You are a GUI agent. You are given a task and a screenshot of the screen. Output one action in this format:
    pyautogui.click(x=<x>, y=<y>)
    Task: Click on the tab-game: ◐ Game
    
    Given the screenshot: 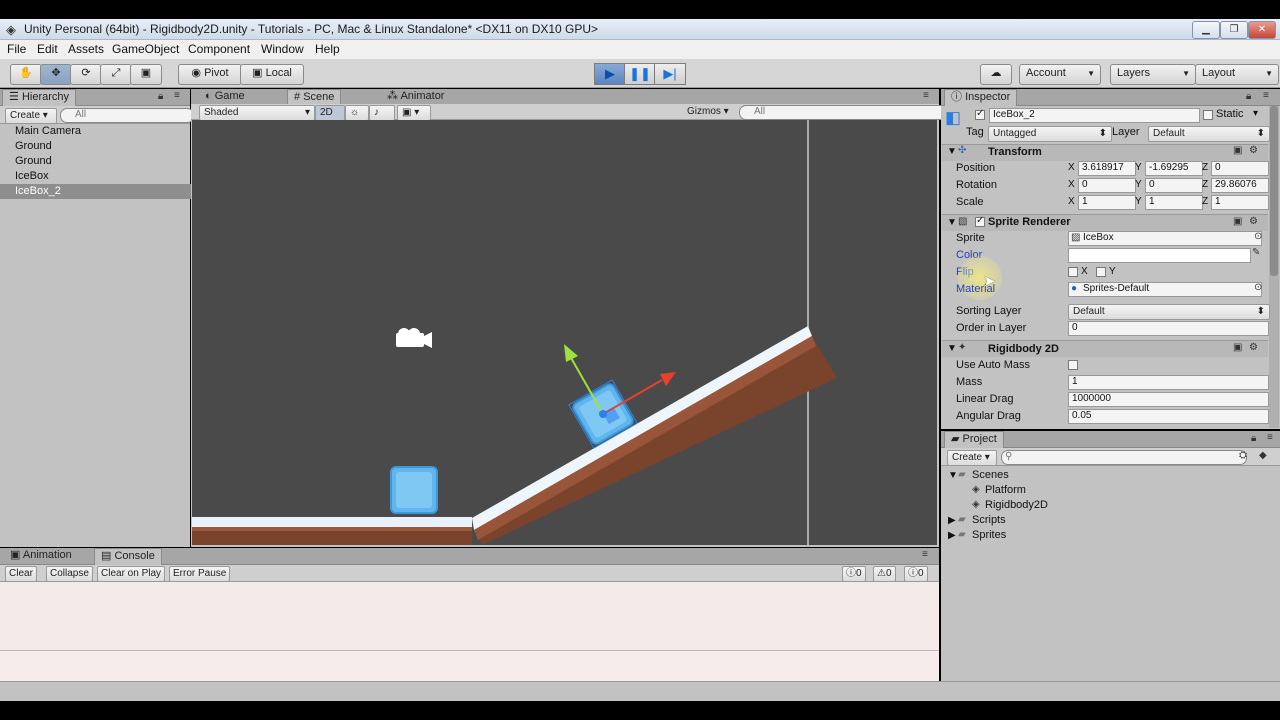 What is the action you would take?
    pyautogui.click(x=225, y=97)
    